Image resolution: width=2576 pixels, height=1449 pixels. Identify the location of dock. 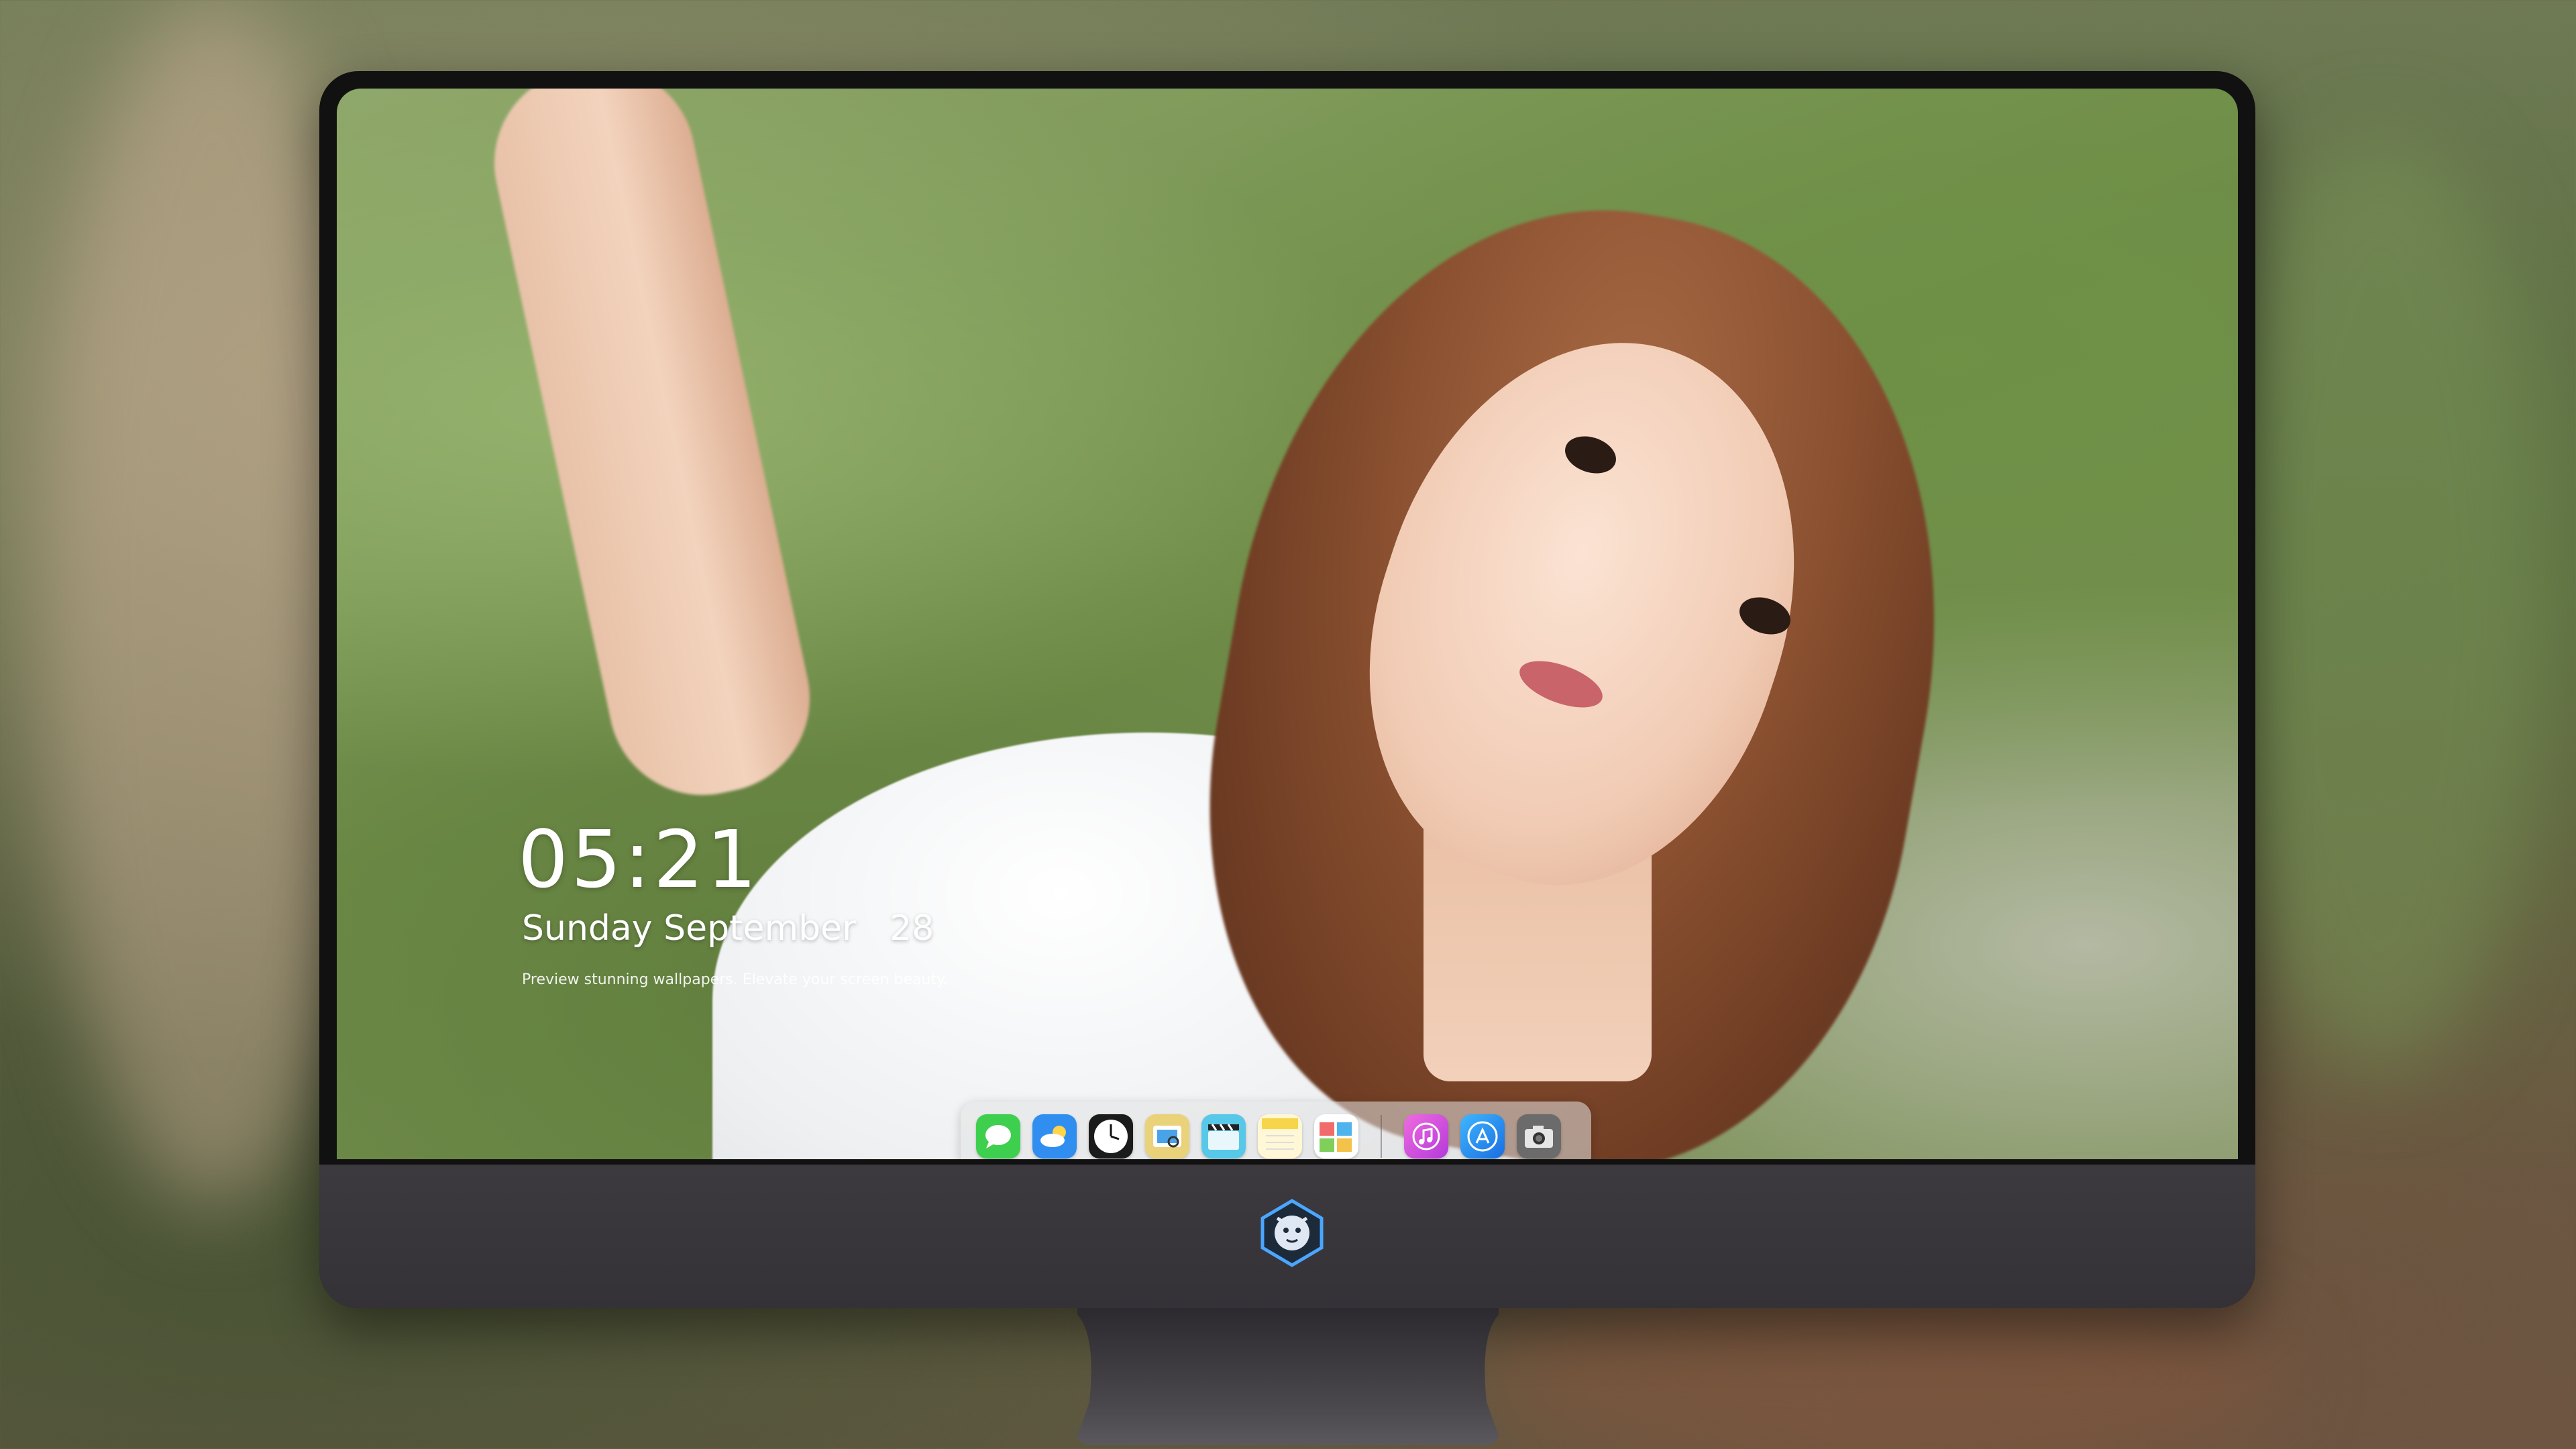
(1276, 1130).